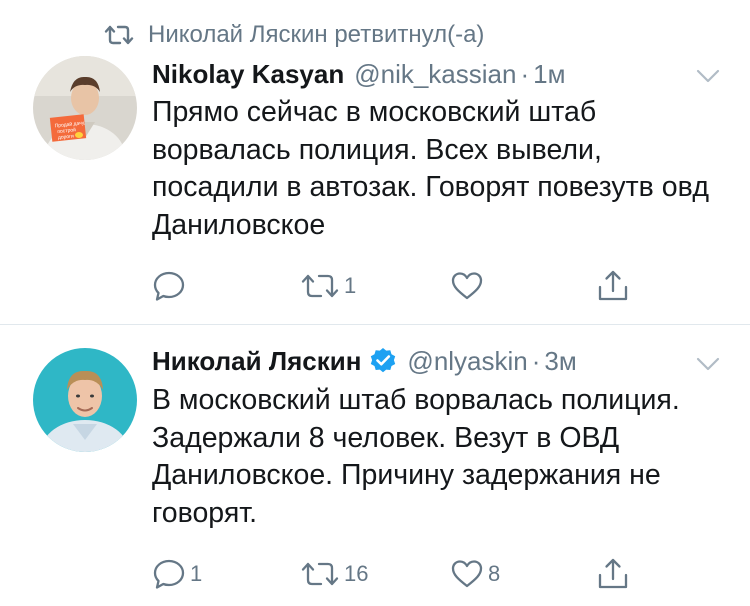  I want to click on reply-button: 1, so click(177, 574).